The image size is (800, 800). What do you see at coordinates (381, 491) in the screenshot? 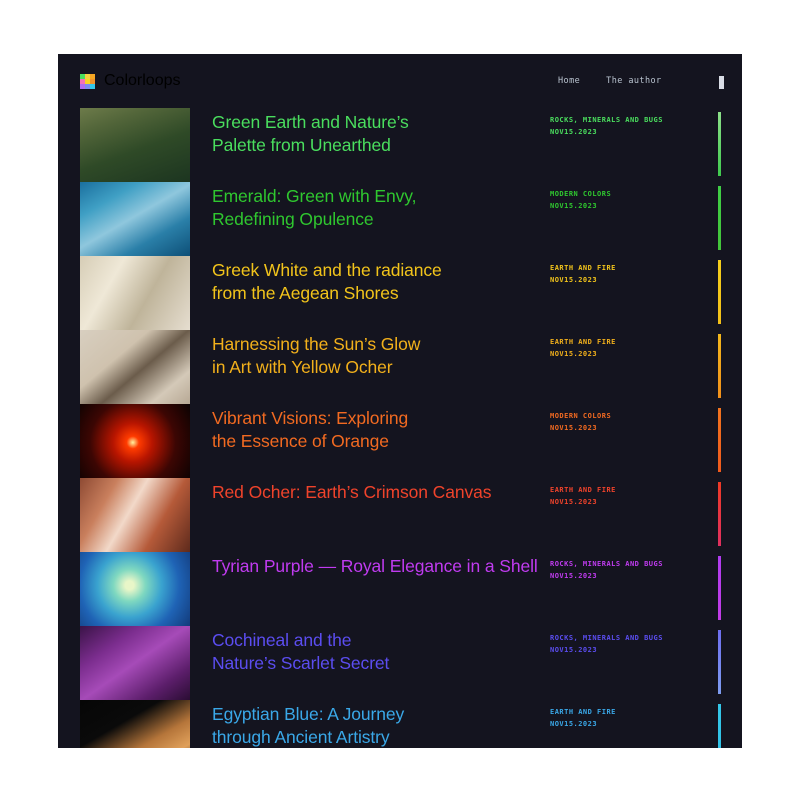
I see `article-title: Red Ocher: Earth’s Crimson Canvas` at bounding box center [381, 491].